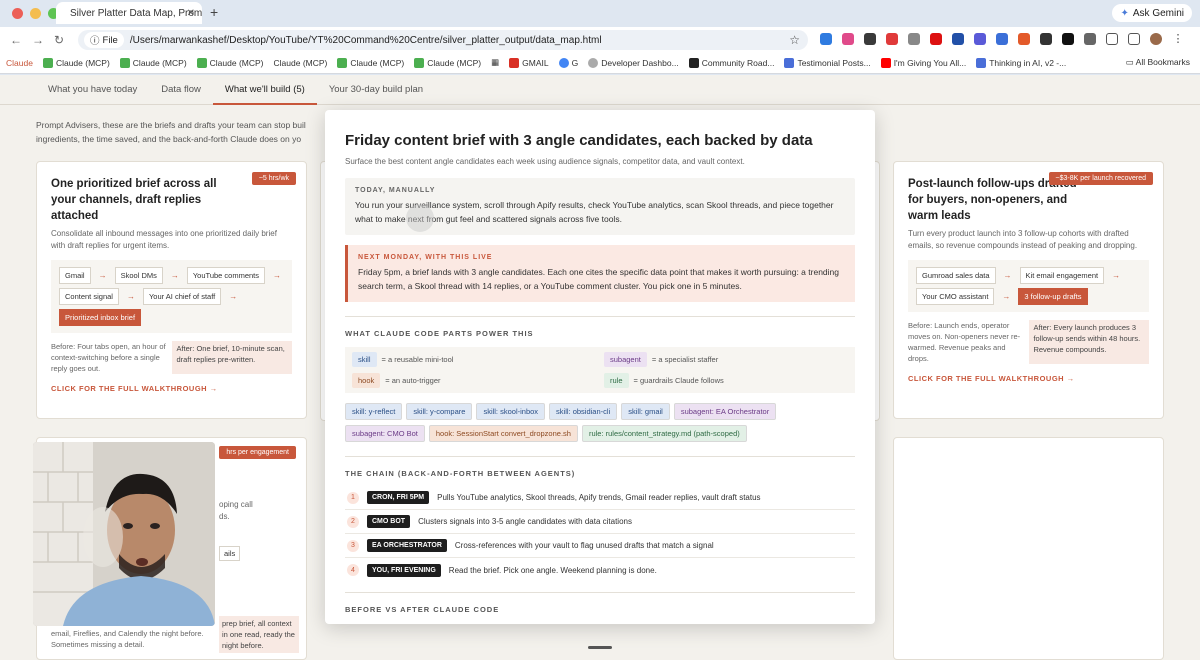 The image size is (1200, 660). Describe the element at coordinates (110, 40) in the screenshot. I see `file-chip-label: File` at that location.